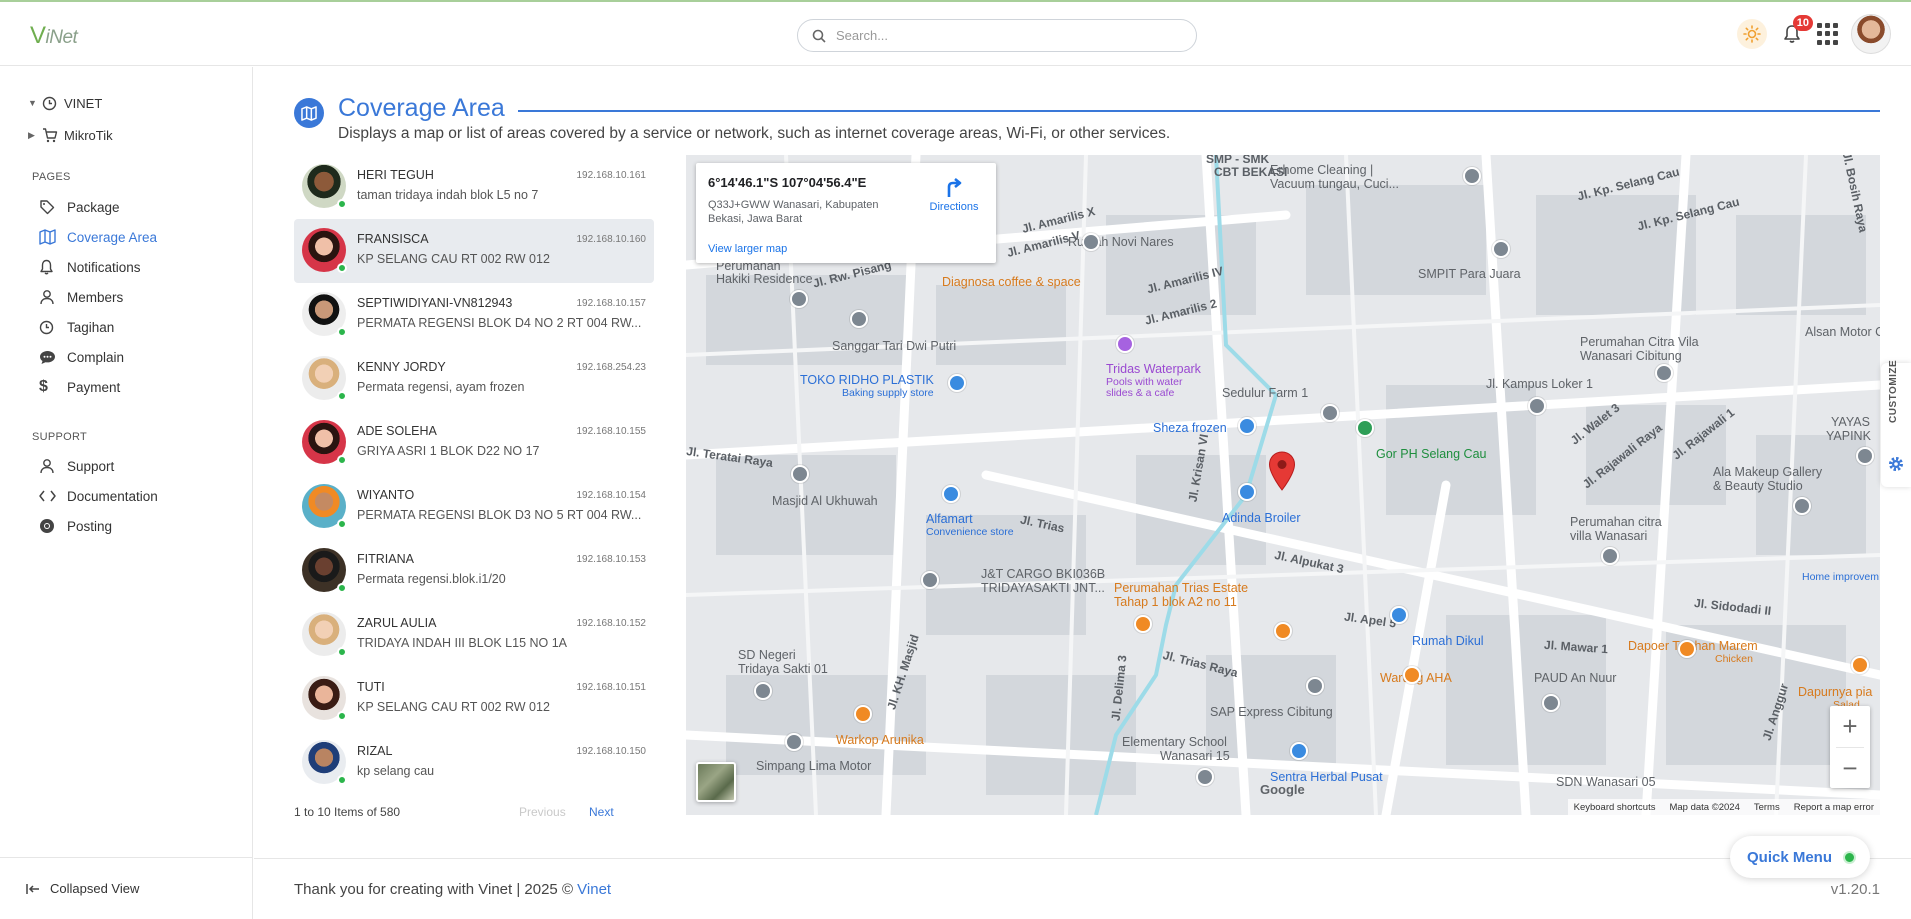 This screenshot has height=919, width=1911. What do you see at coordinates (601, 812) in the screenshot?
I see `next-page-button: Next` at bounding box center [601, 812].